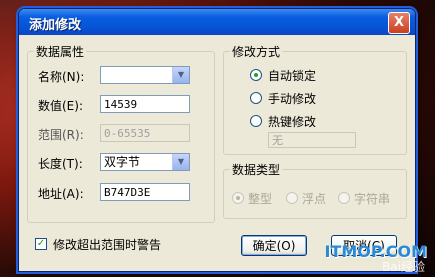 The height and width of the screenshot is (277, 435). I want to click on dialog-title: 添加修改, so click(55, 25).